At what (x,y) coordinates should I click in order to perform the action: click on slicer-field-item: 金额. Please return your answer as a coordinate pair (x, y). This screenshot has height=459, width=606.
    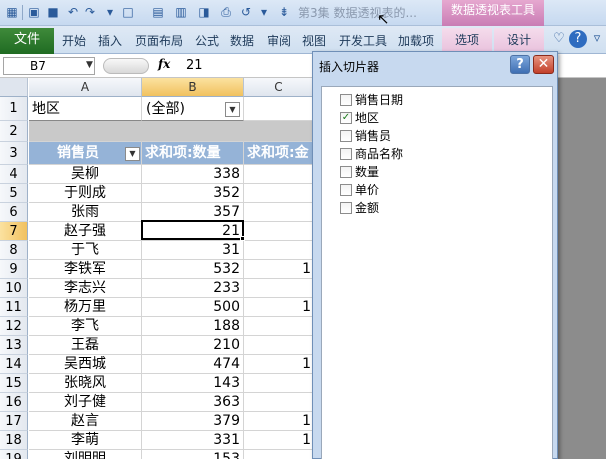
    Looking at the image, I should click on (359, 207).